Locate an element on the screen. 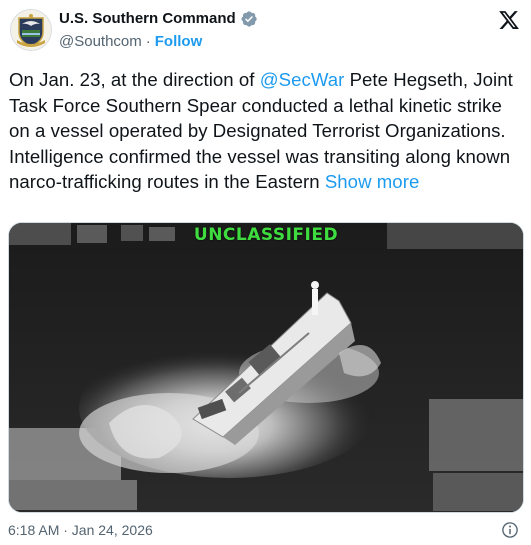 This screenshot has height=545, width=531. name-row: U.S. Southern Command is located at coordinates (158, 19).